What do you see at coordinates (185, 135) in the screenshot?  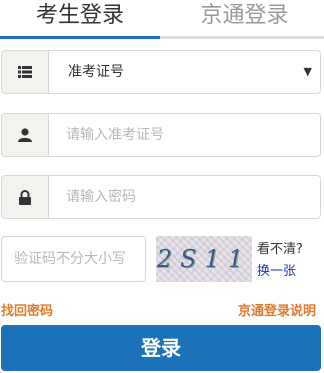 I see `exam-number-input` at bounding box center [185, 135].